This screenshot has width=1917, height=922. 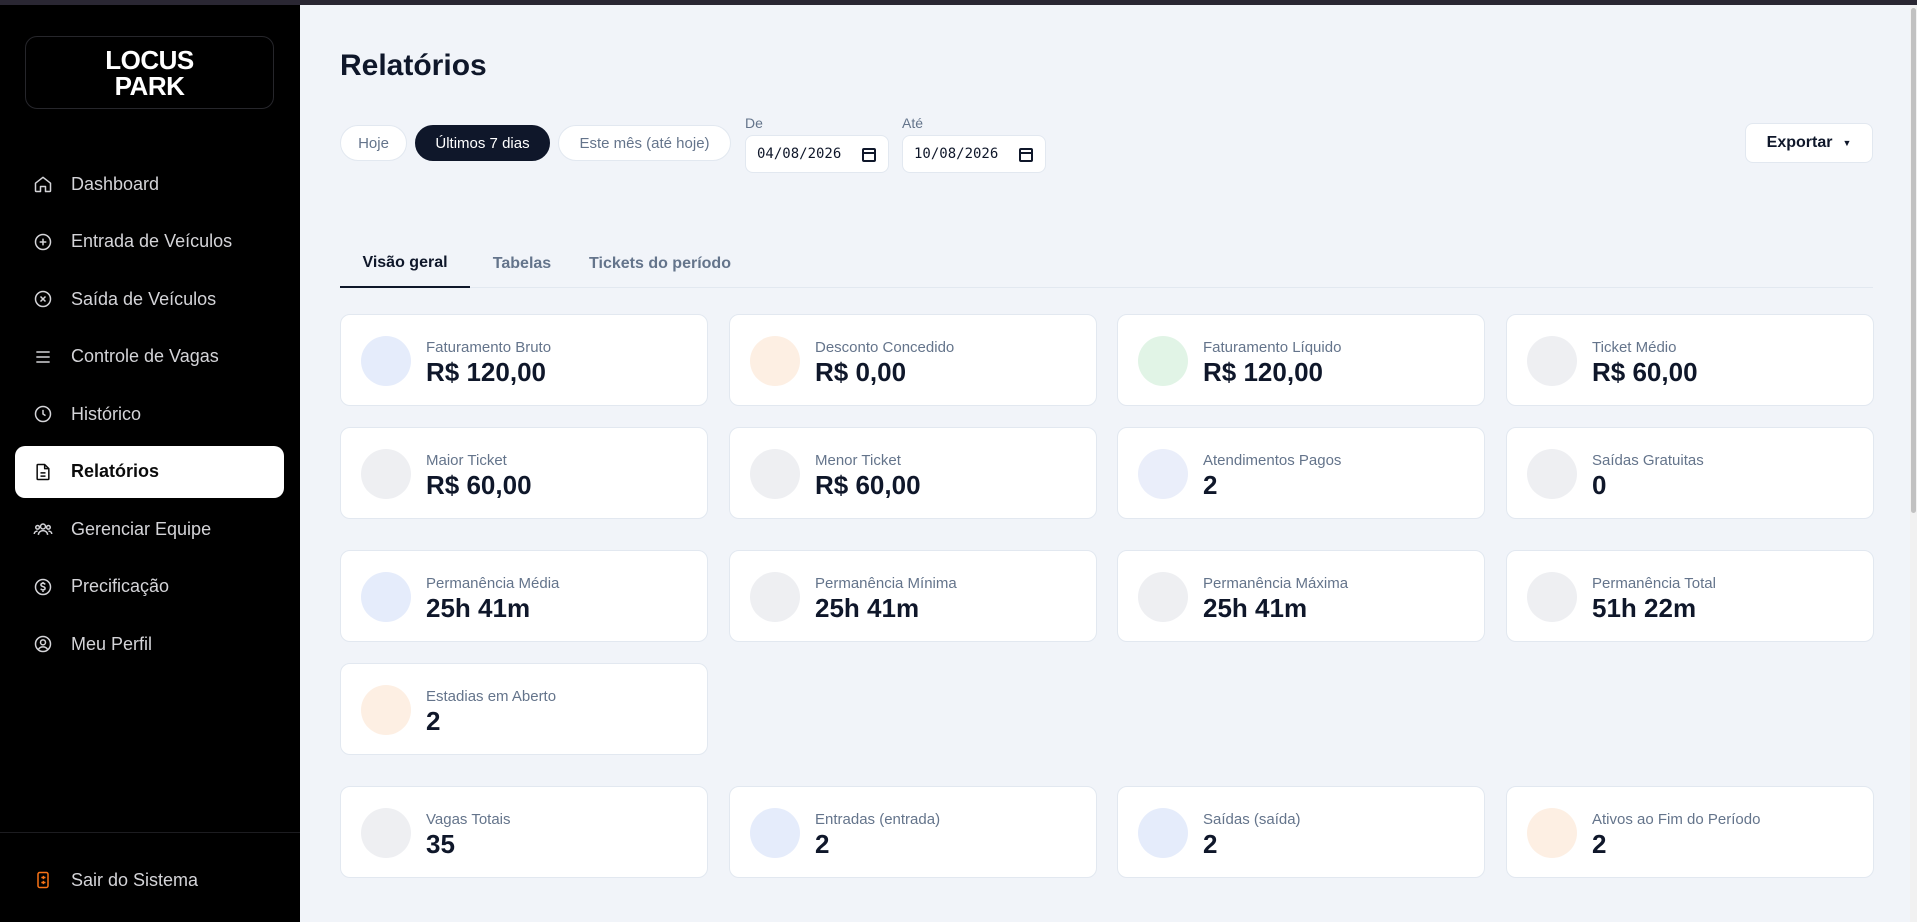 I want to click on caret-down-icon: ▼, so click(x=1847, y=143).